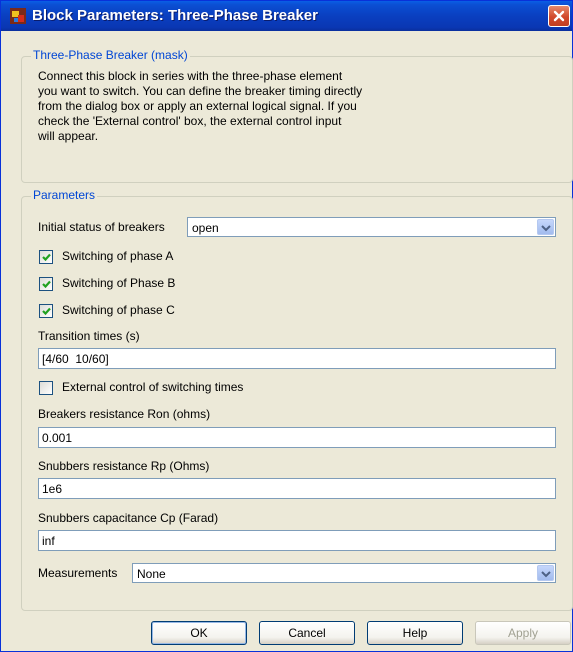 The height and width of the screenshot is (652, 573). What do you see at coordinates (175, 15) in the screenshot?
I see `window-title: Block Parameters: Three-Phase Breaker` at bounding box center [175, 15].